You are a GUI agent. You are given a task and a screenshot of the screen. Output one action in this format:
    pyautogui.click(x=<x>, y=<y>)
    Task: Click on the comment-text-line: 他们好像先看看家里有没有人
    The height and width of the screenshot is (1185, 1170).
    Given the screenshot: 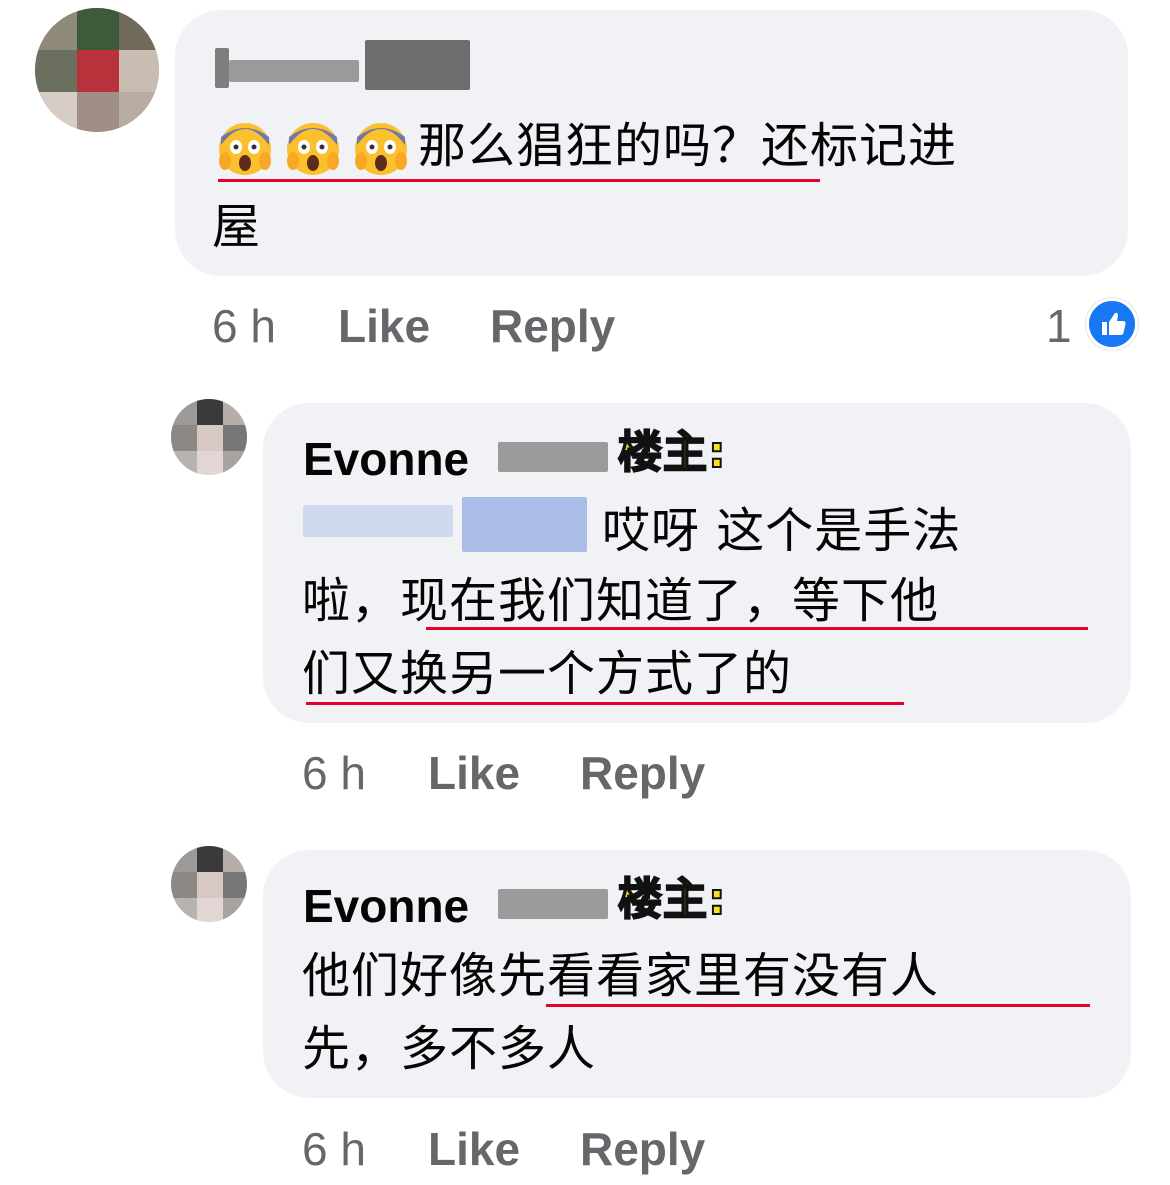 What is the action you would take?
    pyautogui.click(x=621, y=976)
    